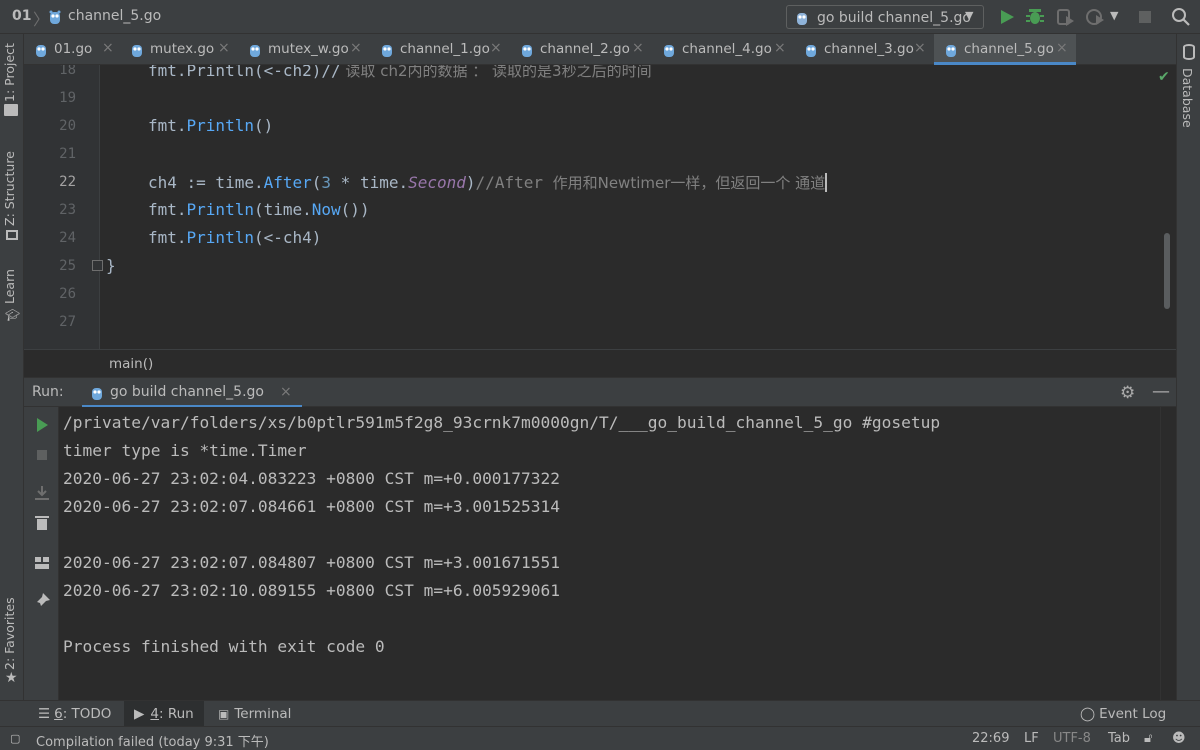  What do you see at coordinates (131, 364) in the screenshot?
I see `breadcrumb-function: main()` at bounding box center [131, 364].